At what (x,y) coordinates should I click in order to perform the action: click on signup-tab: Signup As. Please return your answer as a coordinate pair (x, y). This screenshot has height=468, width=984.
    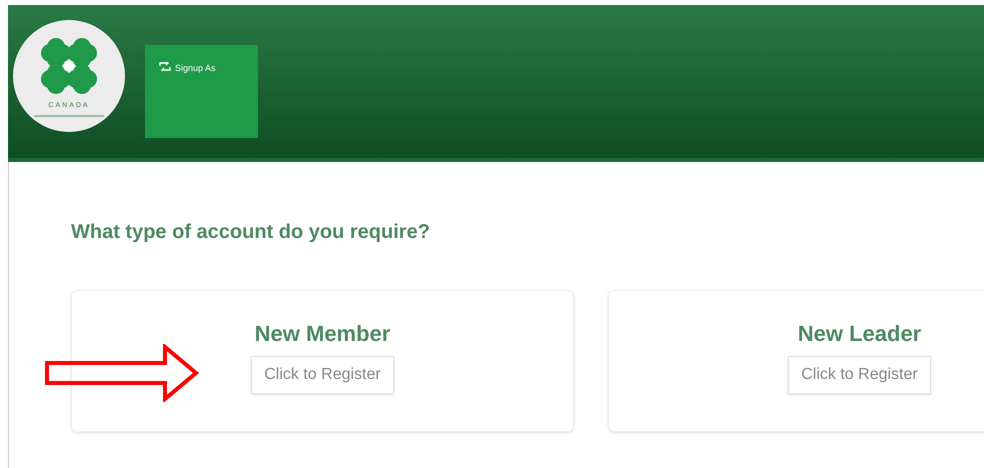
    Looking at the image, I should click on (201, 91).